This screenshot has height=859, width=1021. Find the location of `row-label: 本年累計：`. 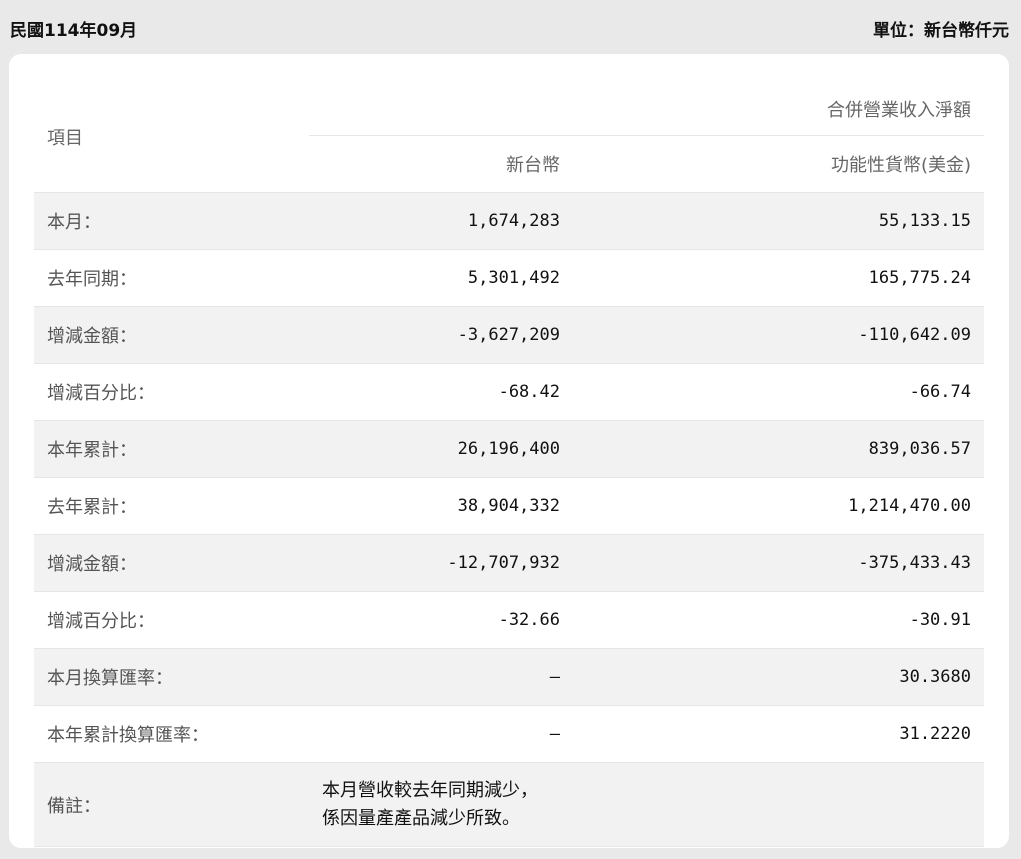

row-label: 本年累計： is located at coordinates (171, 449).